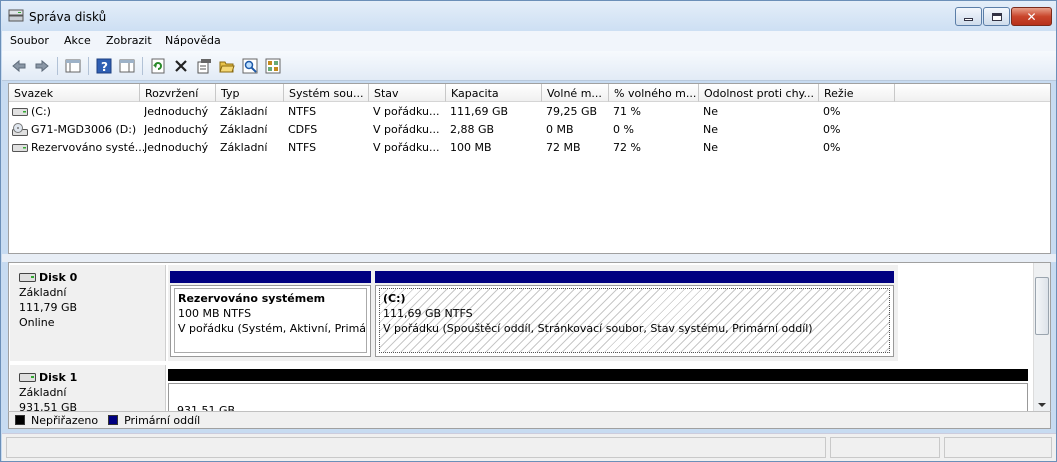 This screenshot has width=1057, height=462. I want to click on cell-free-percent: 71 %, so click(627, 111).